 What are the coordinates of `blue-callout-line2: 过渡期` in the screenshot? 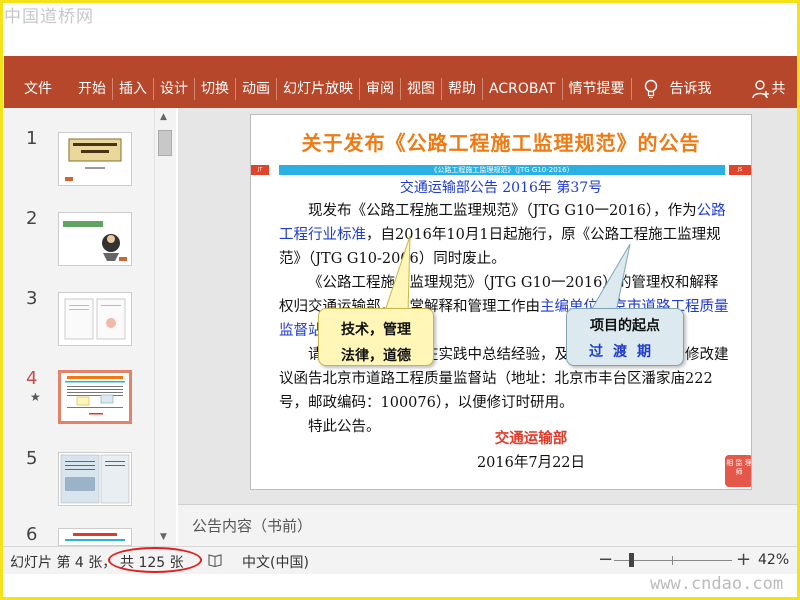 It's located at (625, 352).